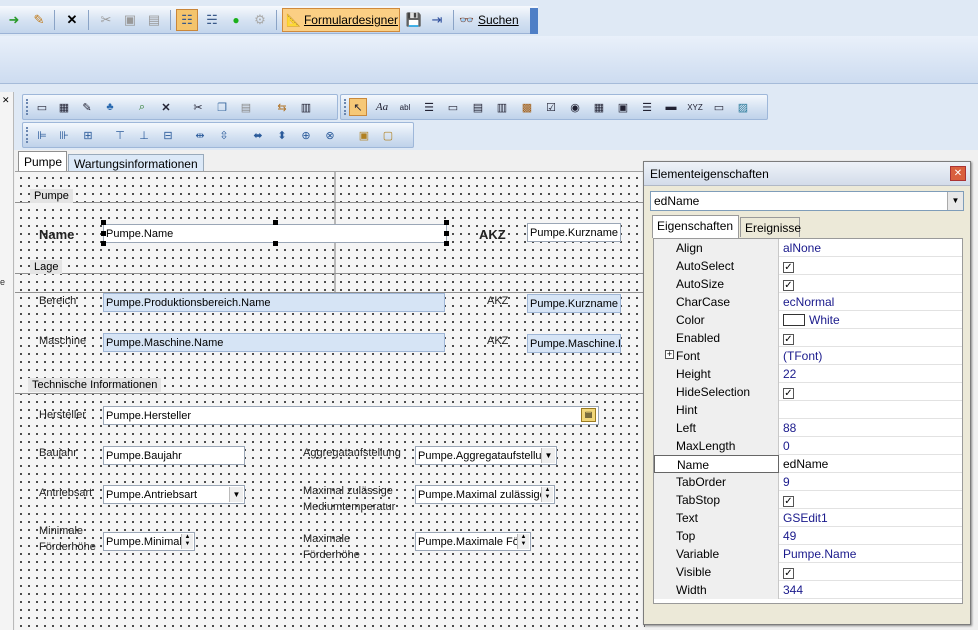  I want to click on center-horizontal-icon: ⊕, so click(306, 135).